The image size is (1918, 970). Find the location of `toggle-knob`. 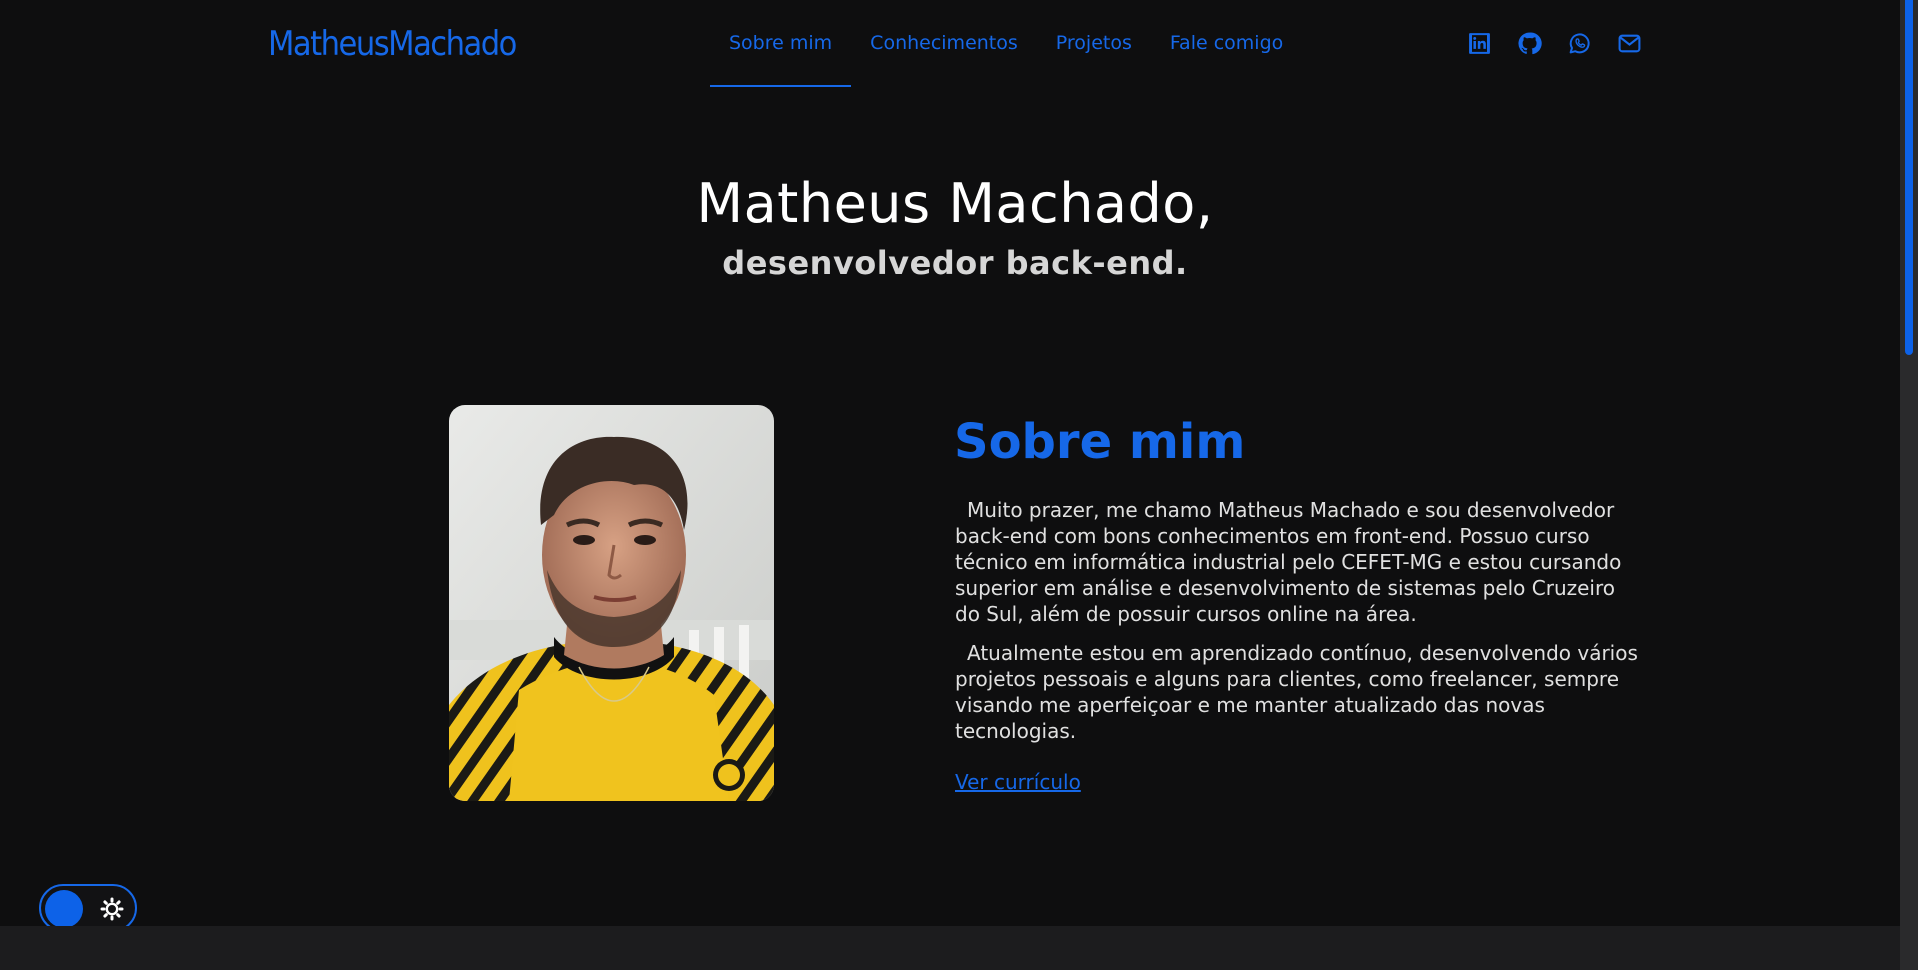

toggle-knob is located at coordinates (64, 909).